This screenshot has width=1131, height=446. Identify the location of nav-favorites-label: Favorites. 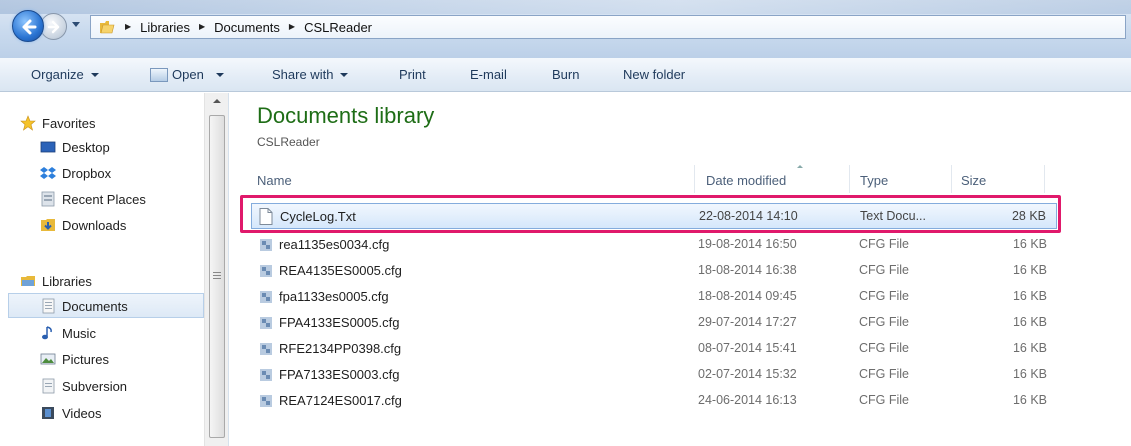
(69, 123).